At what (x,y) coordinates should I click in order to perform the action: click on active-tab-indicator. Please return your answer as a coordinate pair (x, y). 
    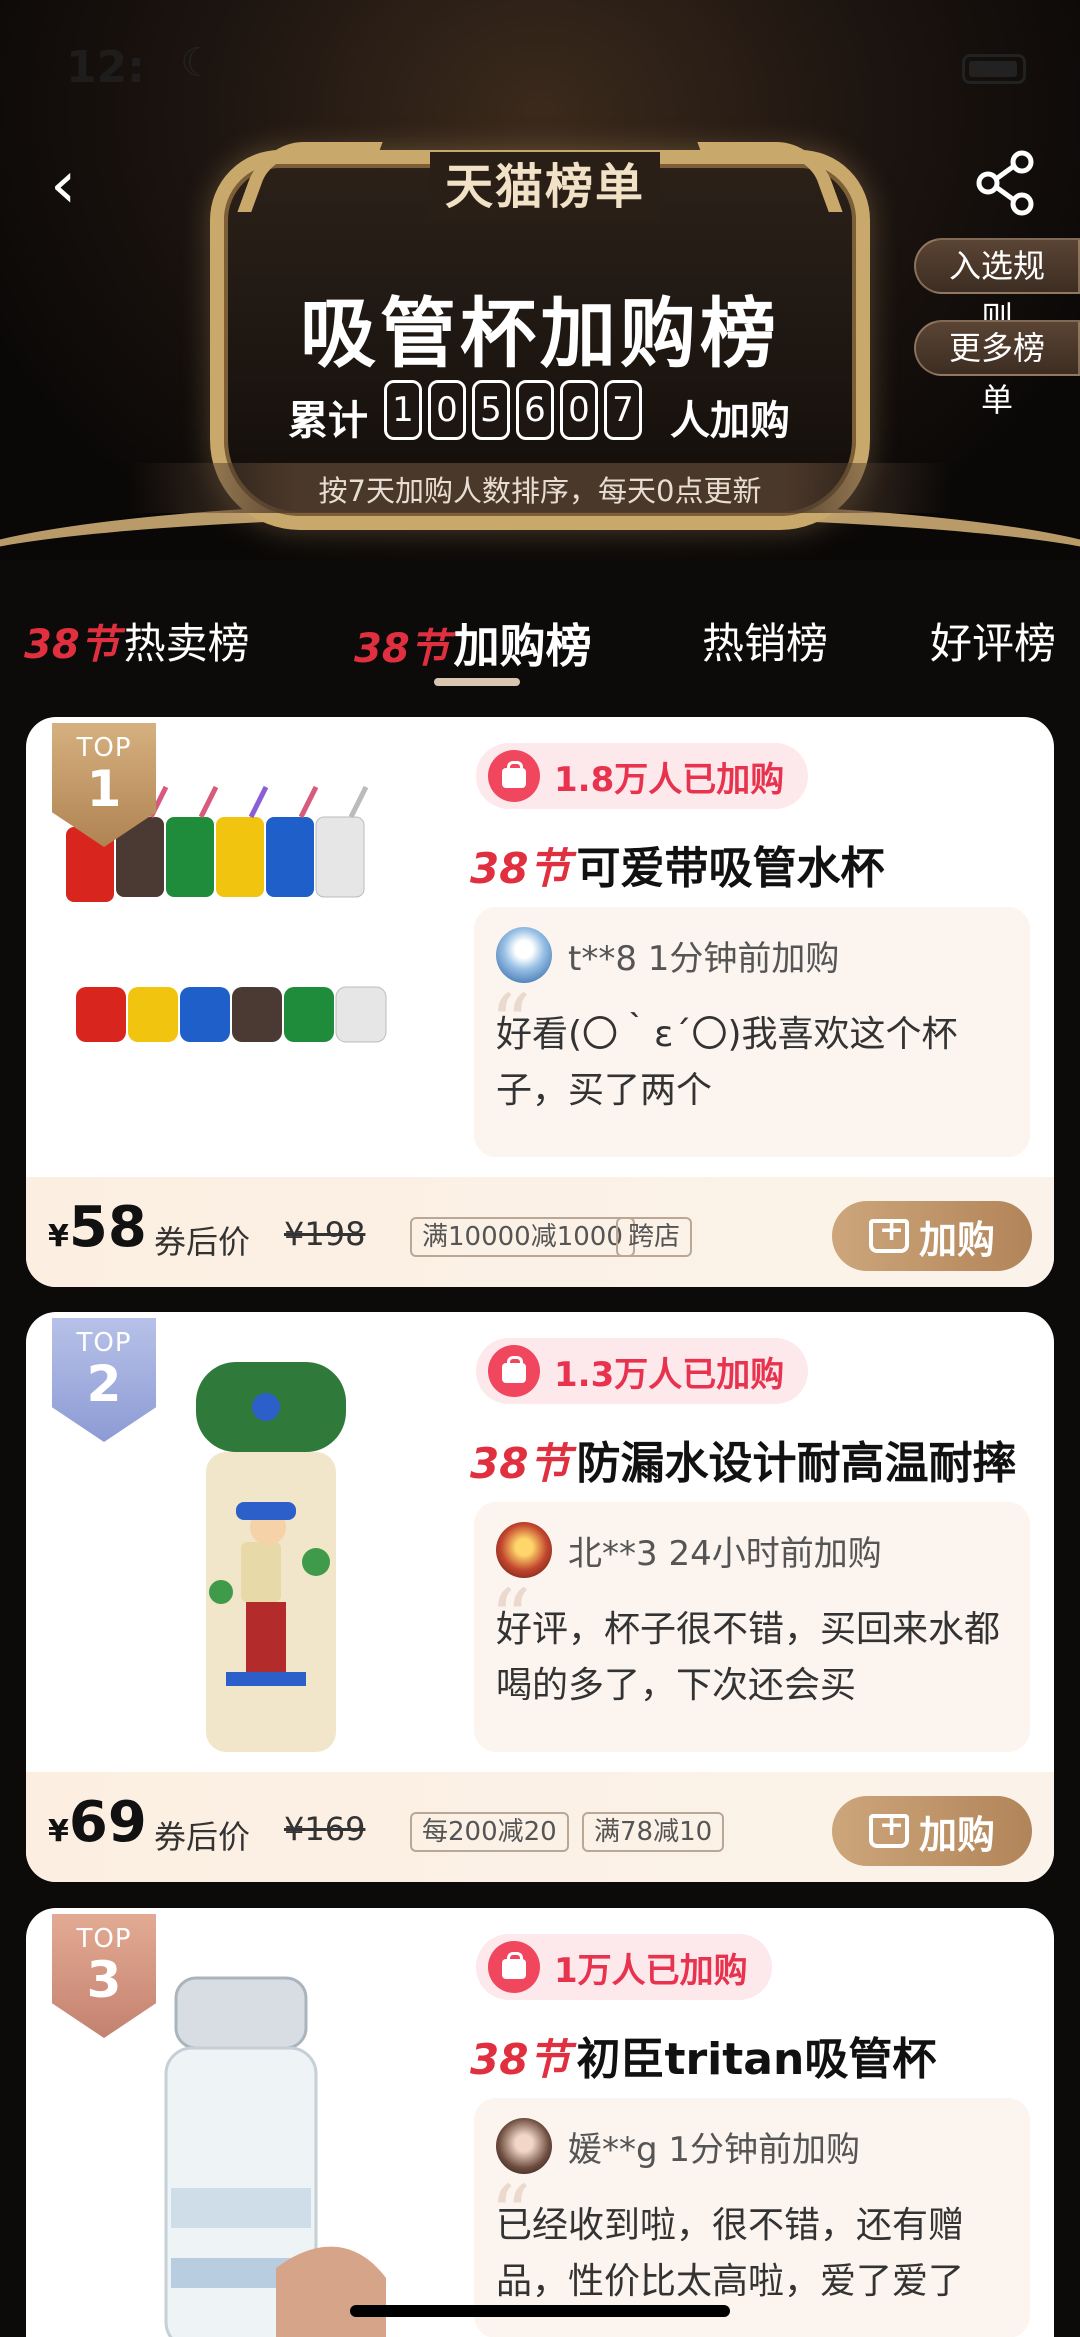
    Looking at the image, I should click on (477, 682).